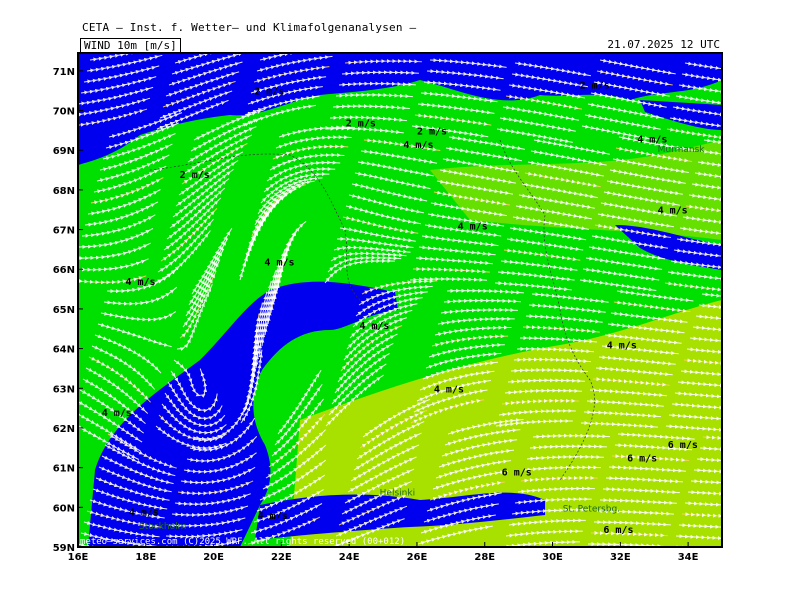 The width and height of the screenshot is (800, 600). Describe the element at coordinates (688, 557) in the screenshot. I see `lon-tick-label: 34E` at that location.